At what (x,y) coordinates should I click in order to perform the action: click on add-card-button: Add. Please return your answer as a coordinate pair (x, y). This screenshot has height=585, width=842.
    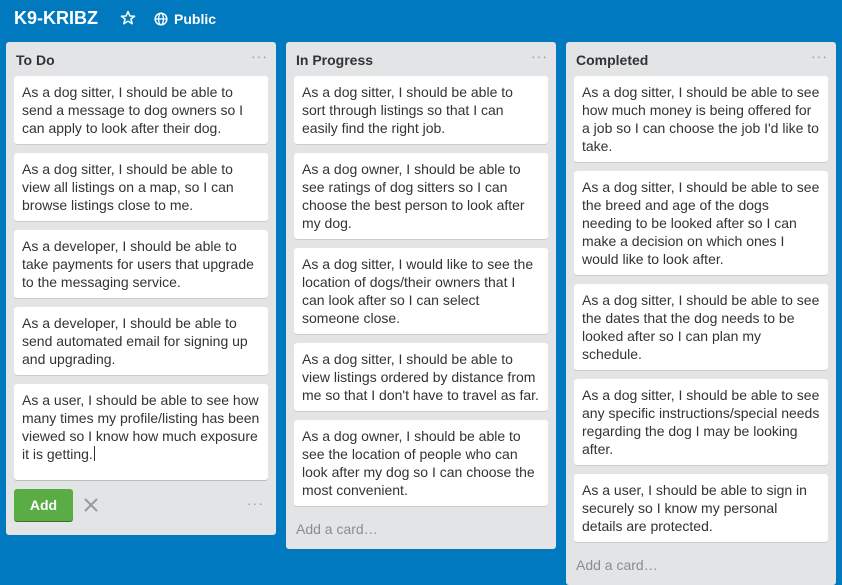
    Looking at the image, I should click on (43, 505).